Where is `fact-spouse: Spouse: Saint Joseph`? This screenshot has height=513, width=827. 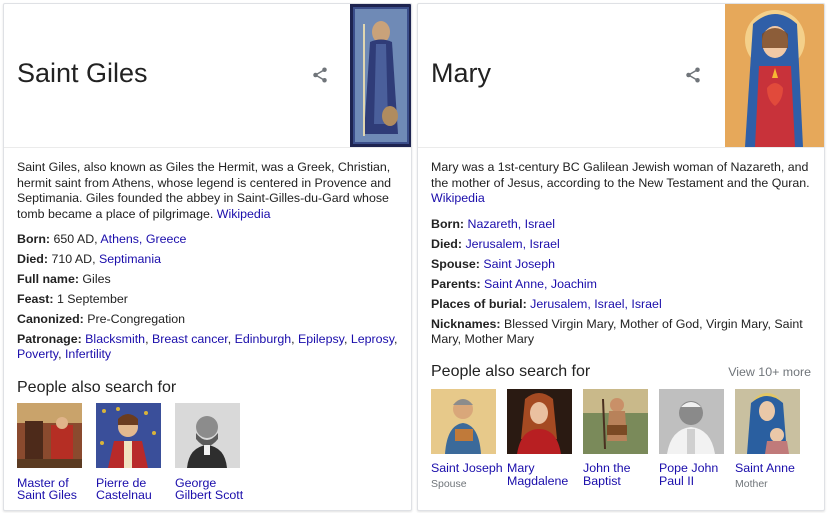 fact-spouse: Spouse: Saint Joseph is located at coordinates (621, 264).